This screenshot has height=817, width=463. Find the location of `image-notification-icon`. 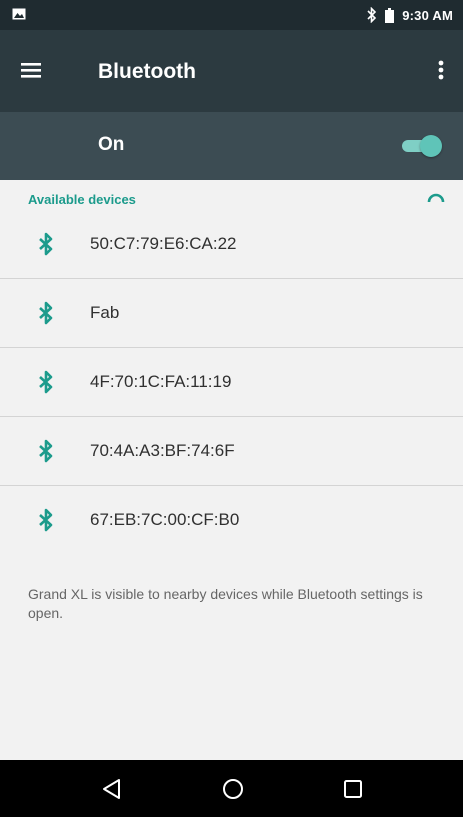

image-notification-icon is located at coordinates (19, 14).